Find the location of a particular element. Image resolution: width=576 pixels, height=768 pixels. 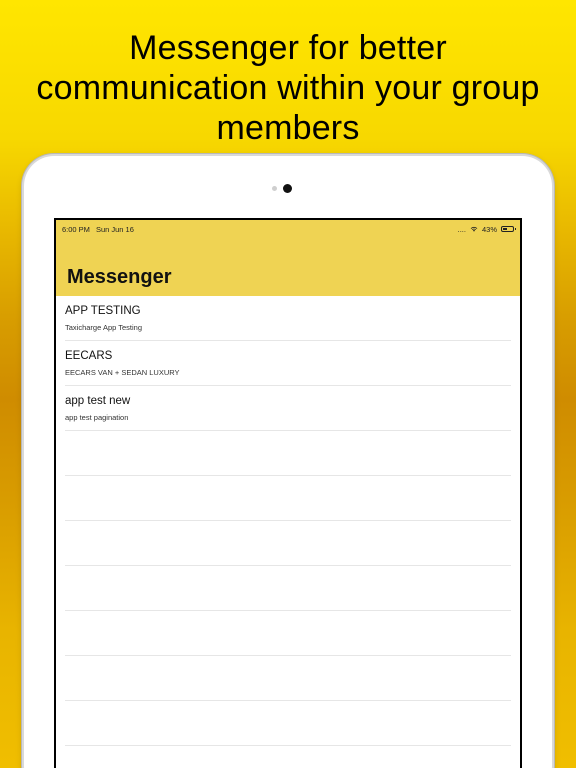

status-date: Sun Jun 16 is located at coordinates (114, 229).